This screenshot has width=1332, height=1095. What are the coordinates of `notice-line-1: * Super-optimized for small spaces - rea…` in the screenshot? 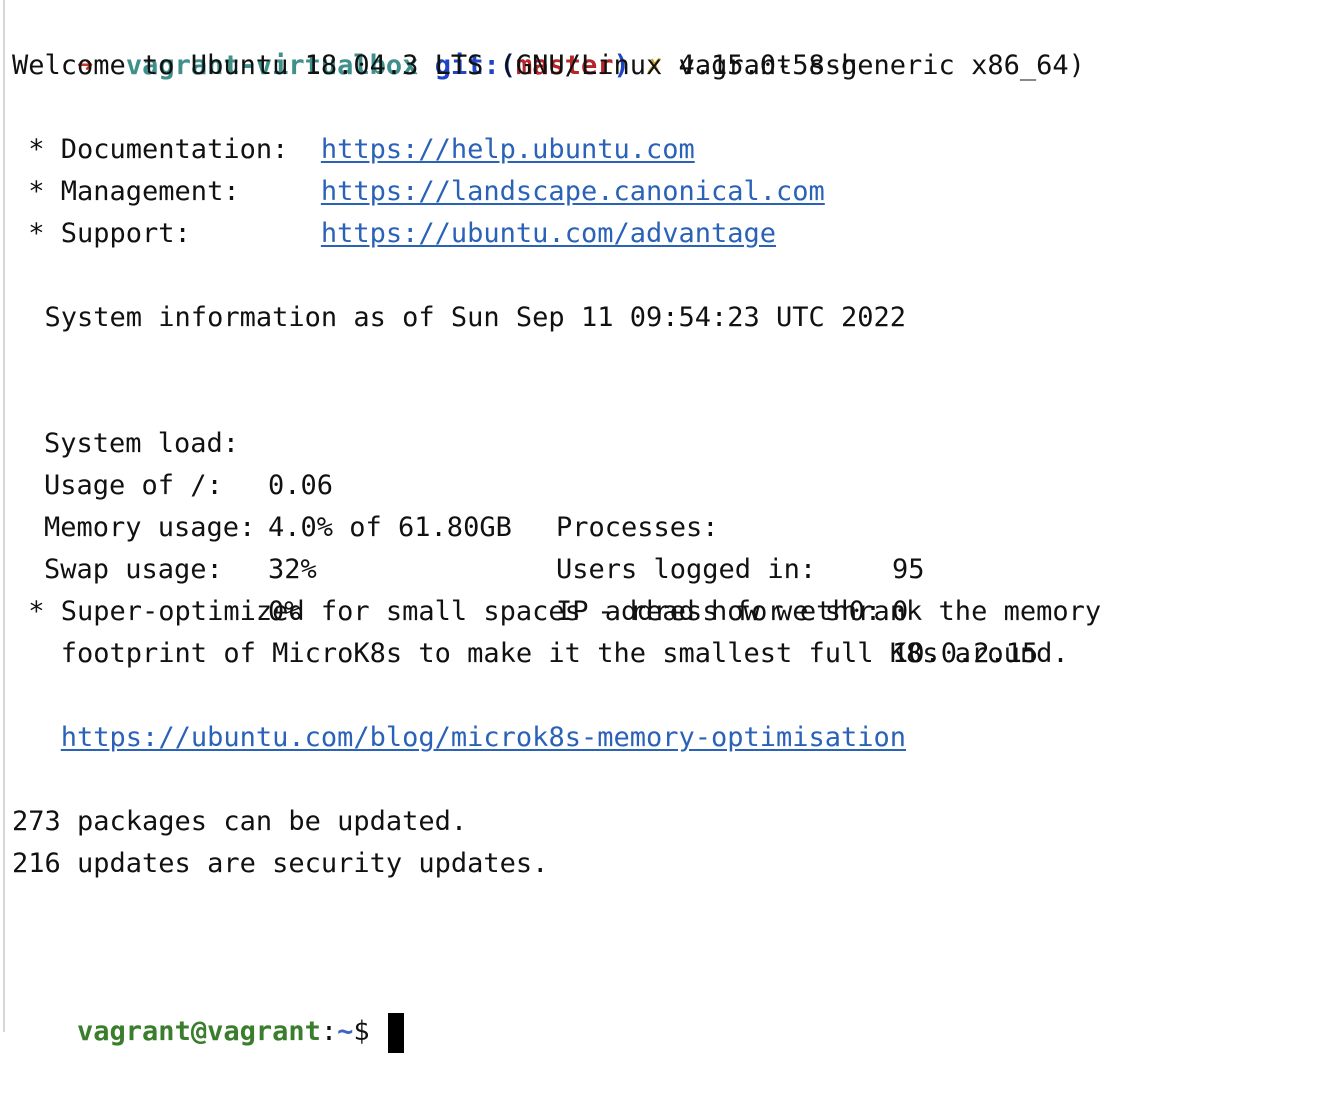 It's located at (557, 611).